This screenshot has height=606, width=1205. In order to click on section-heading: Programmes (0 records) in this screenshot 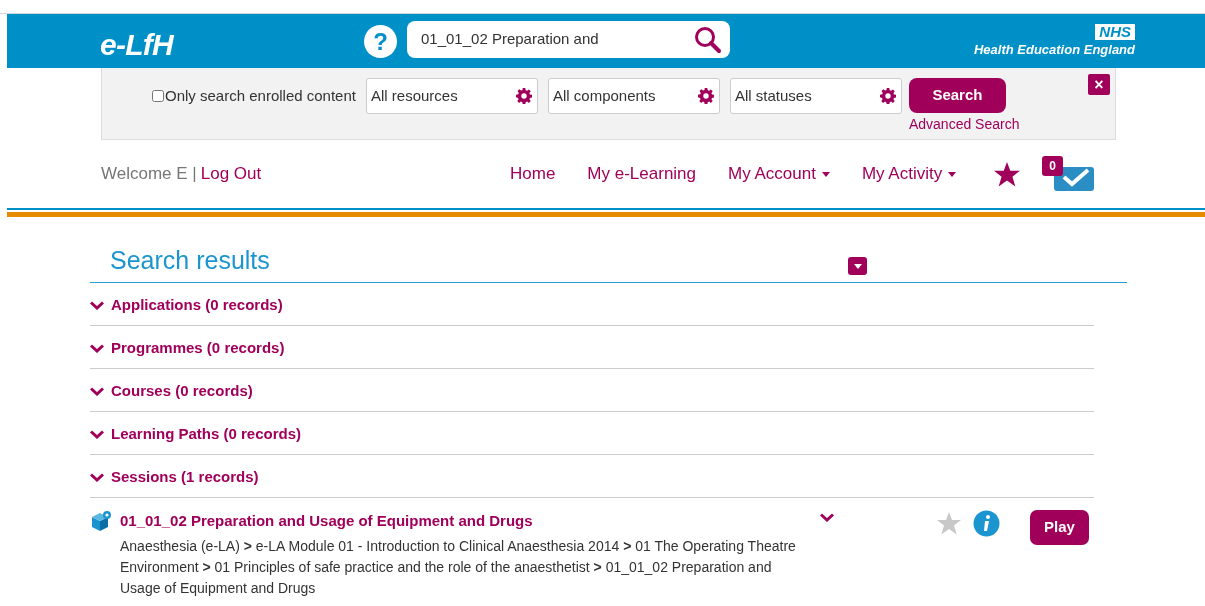, I will do `click(198, 348)`.